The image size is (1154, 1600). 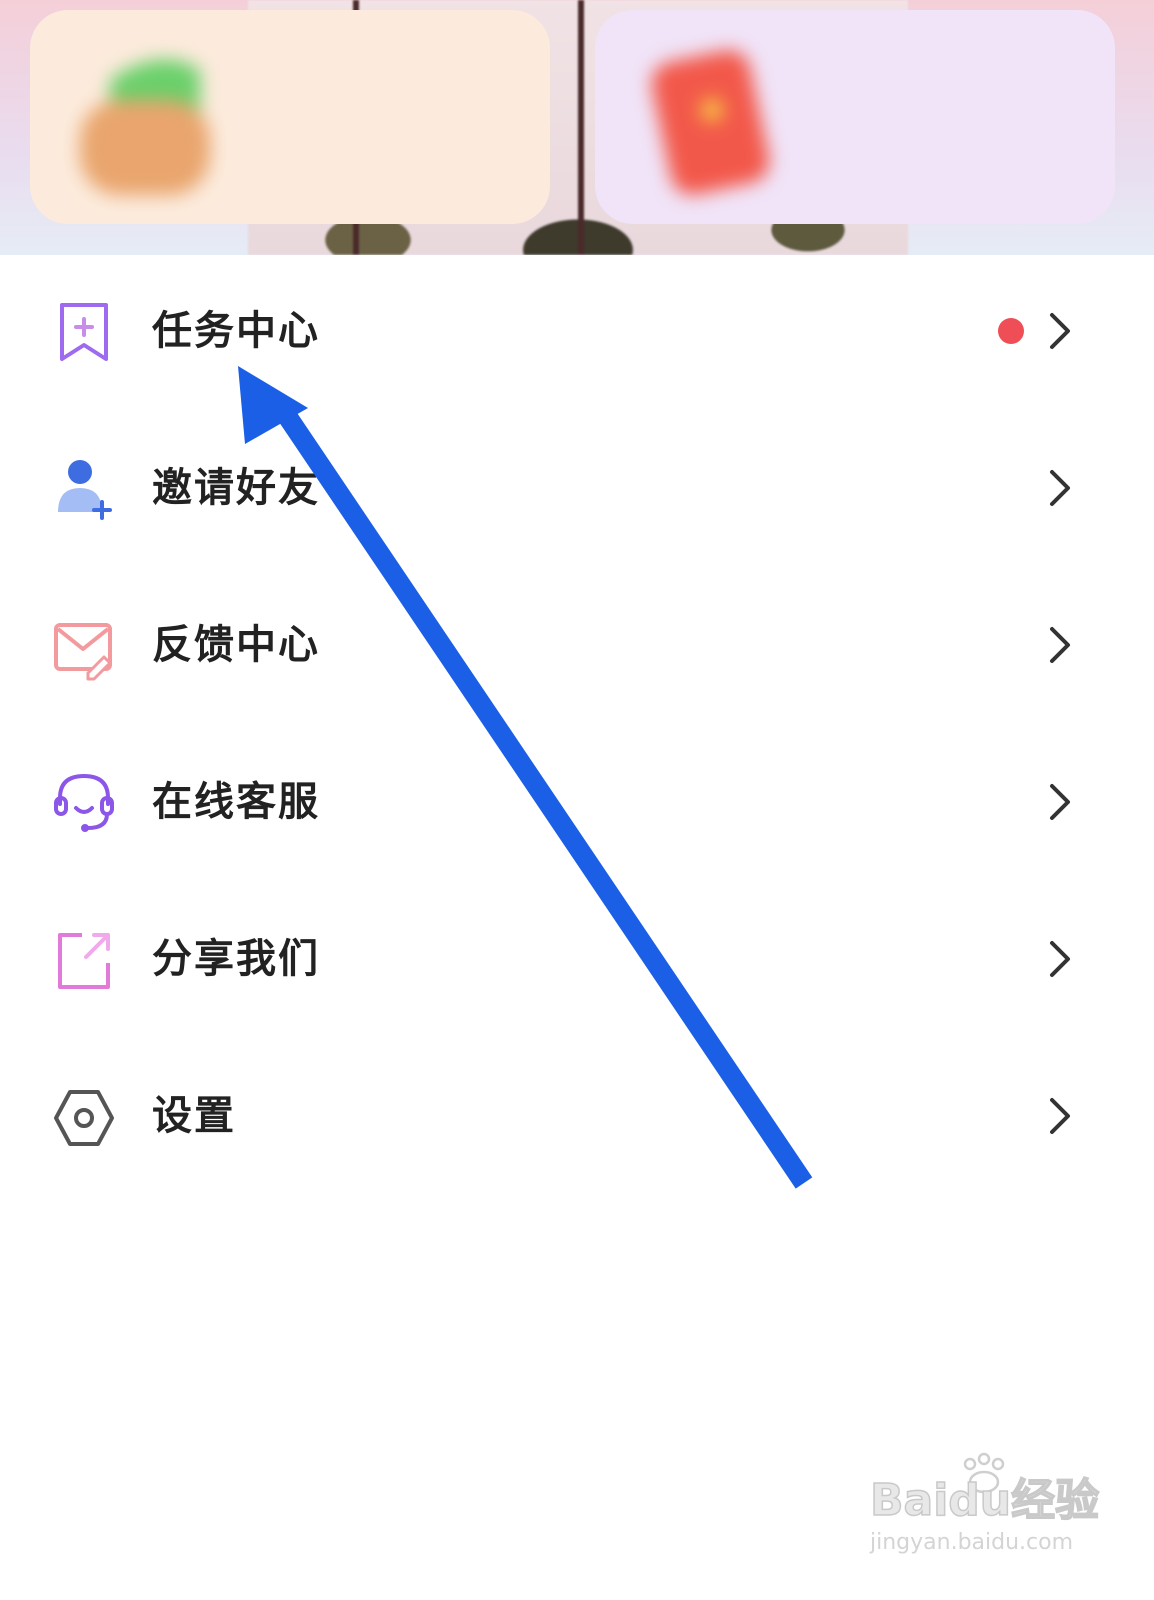 I want to click on settings-hexagon-icon, so click(x=84, y=1118).